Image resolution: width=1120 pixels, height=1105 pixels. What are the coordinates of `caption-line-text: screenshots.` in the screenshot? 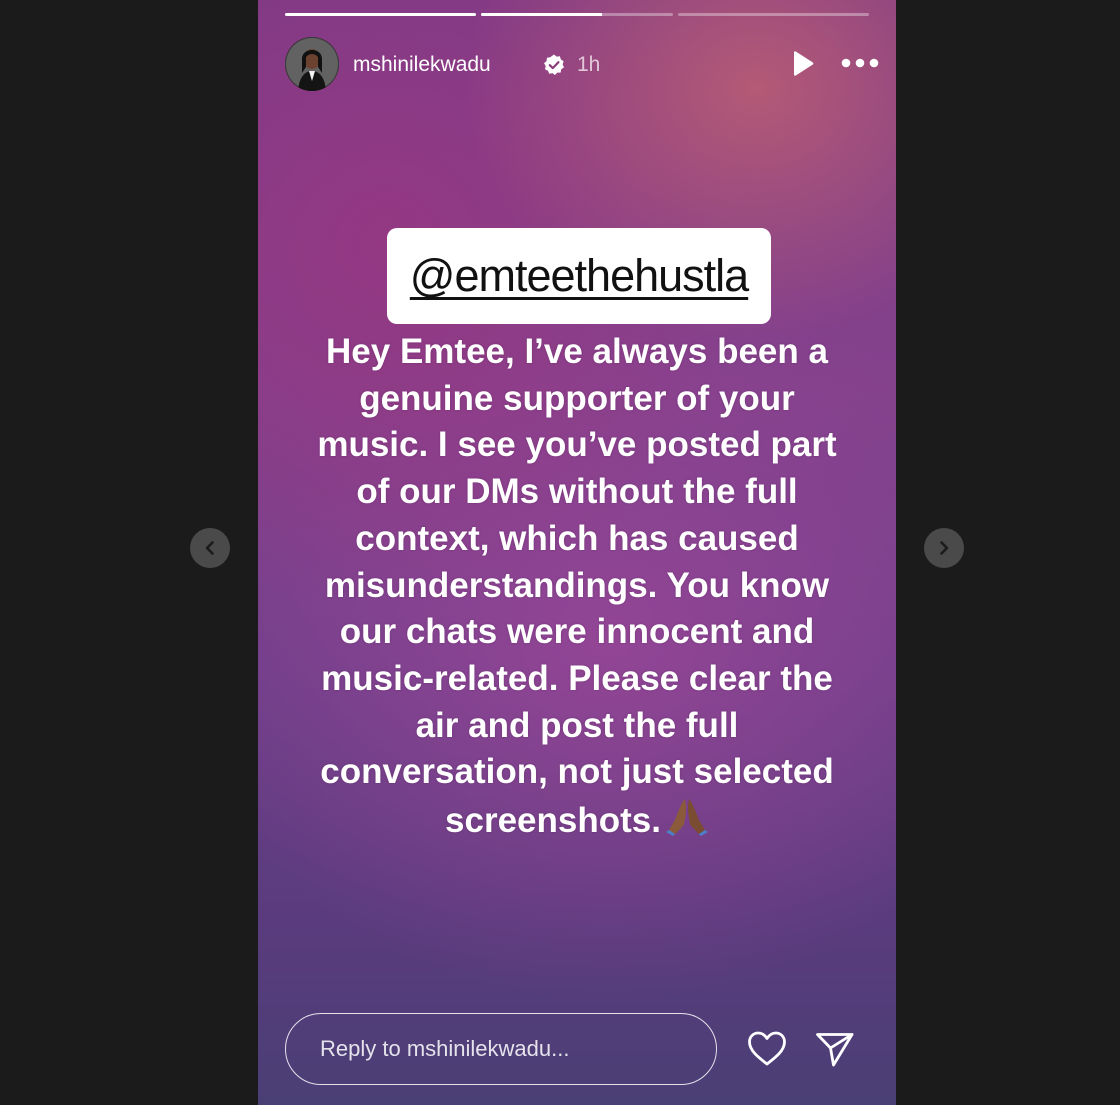 It's located at (553, 821).